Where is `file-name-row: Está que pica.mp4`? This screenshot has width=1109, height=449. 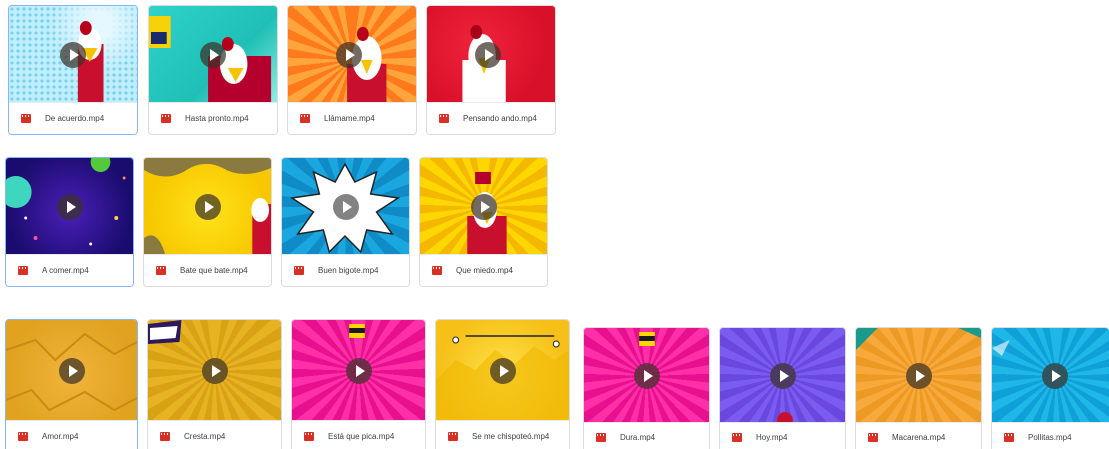
file-name-row: Está que pica.mp4 is located at coordinates (358, 434).